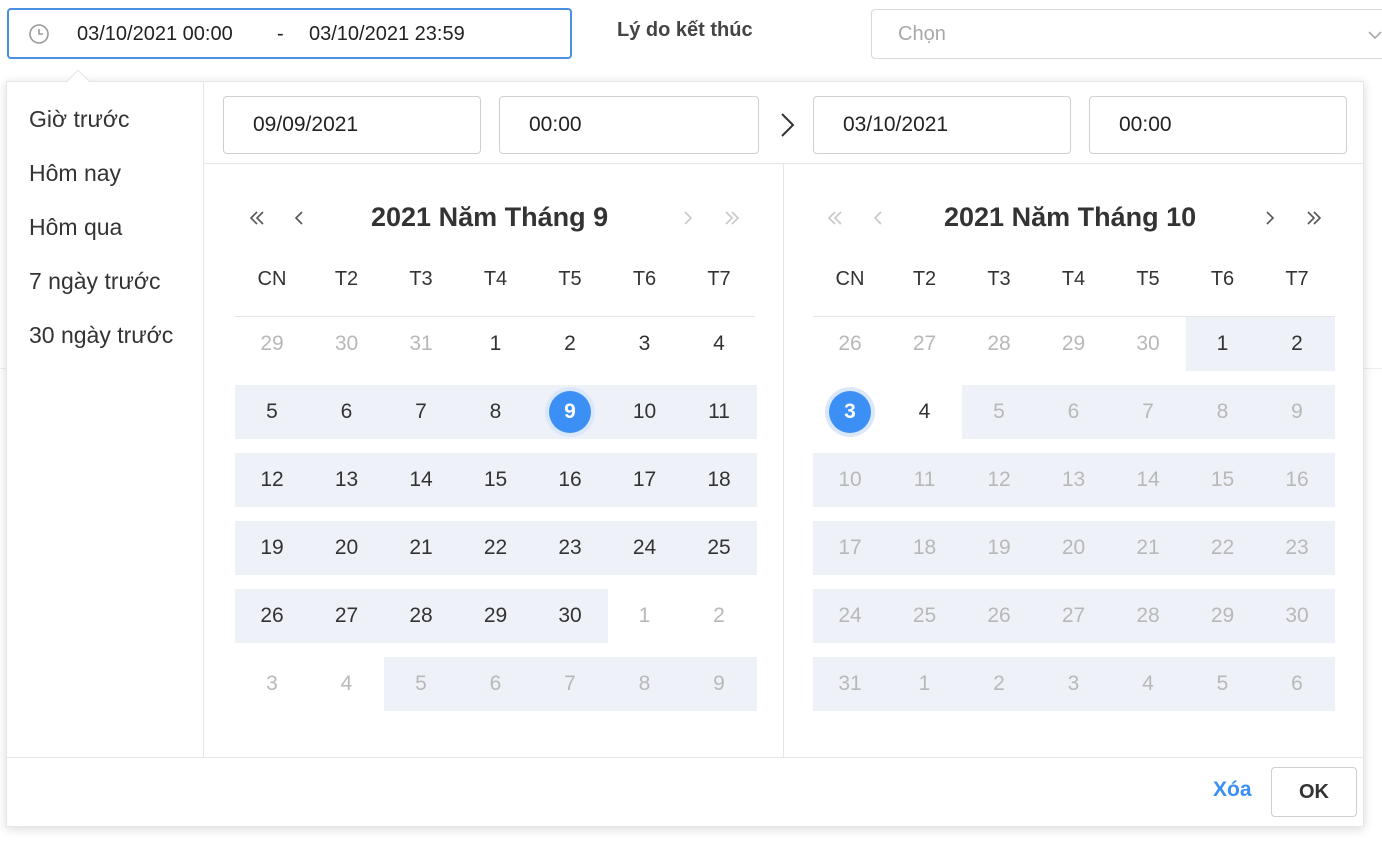 The height and width of the screenshot is (846, 1382). I want to click on shortcut-today: Hôm nay, so click(75, 173).